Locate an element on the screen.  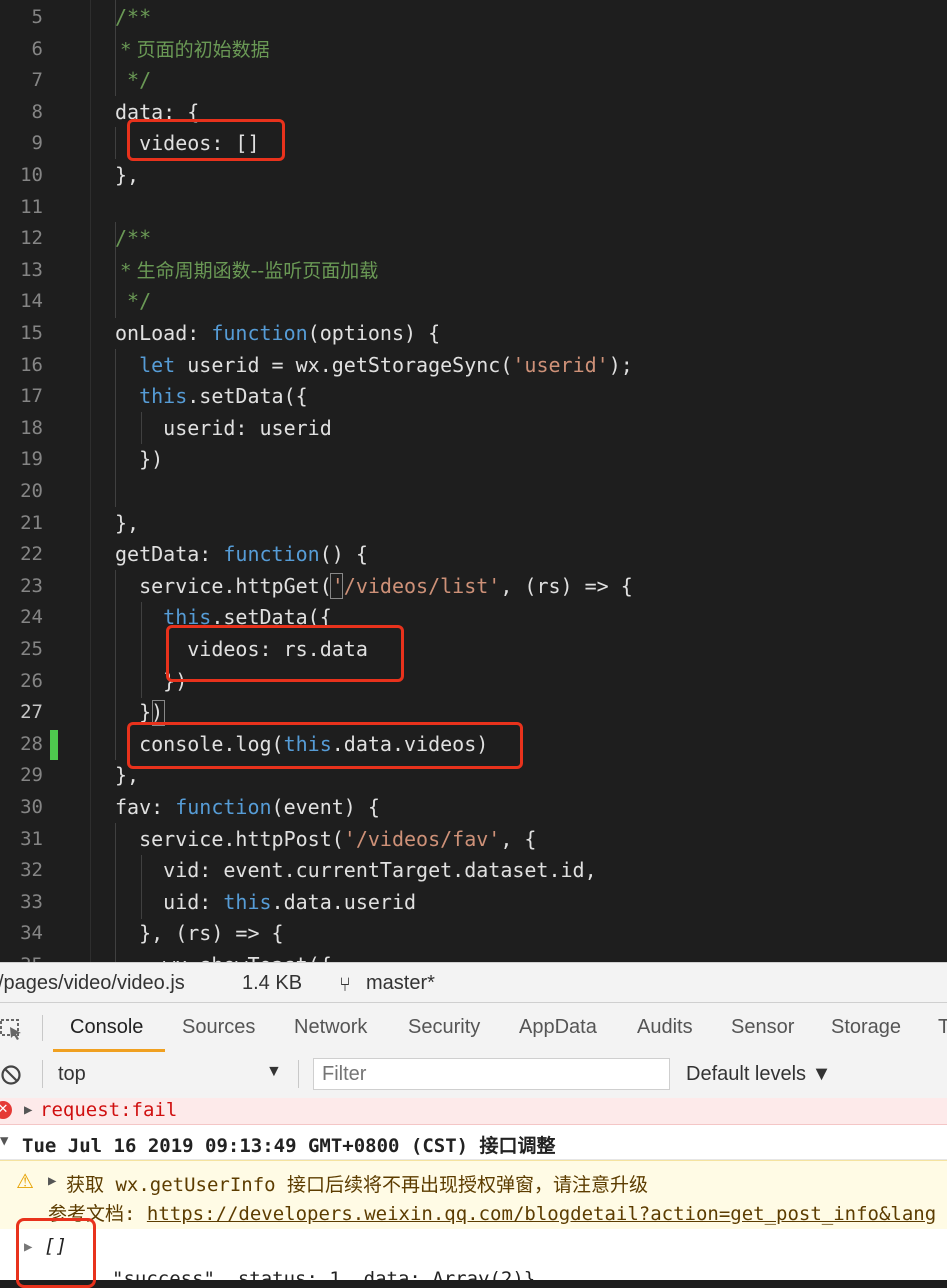
code-line: 32 vid: event.currentTarget.dataset.id, is located at coordinates (473, 871).